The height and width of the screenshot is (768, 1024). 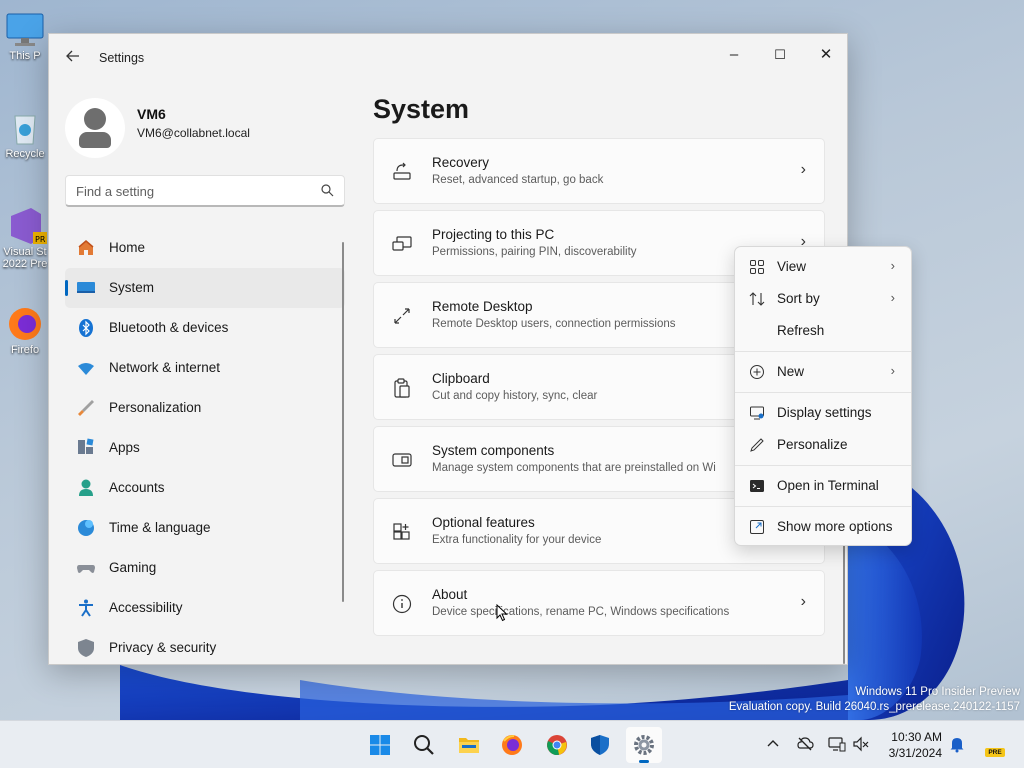 I want to click on sidebar-item-apps: Apps, so click(x=205, y=448).